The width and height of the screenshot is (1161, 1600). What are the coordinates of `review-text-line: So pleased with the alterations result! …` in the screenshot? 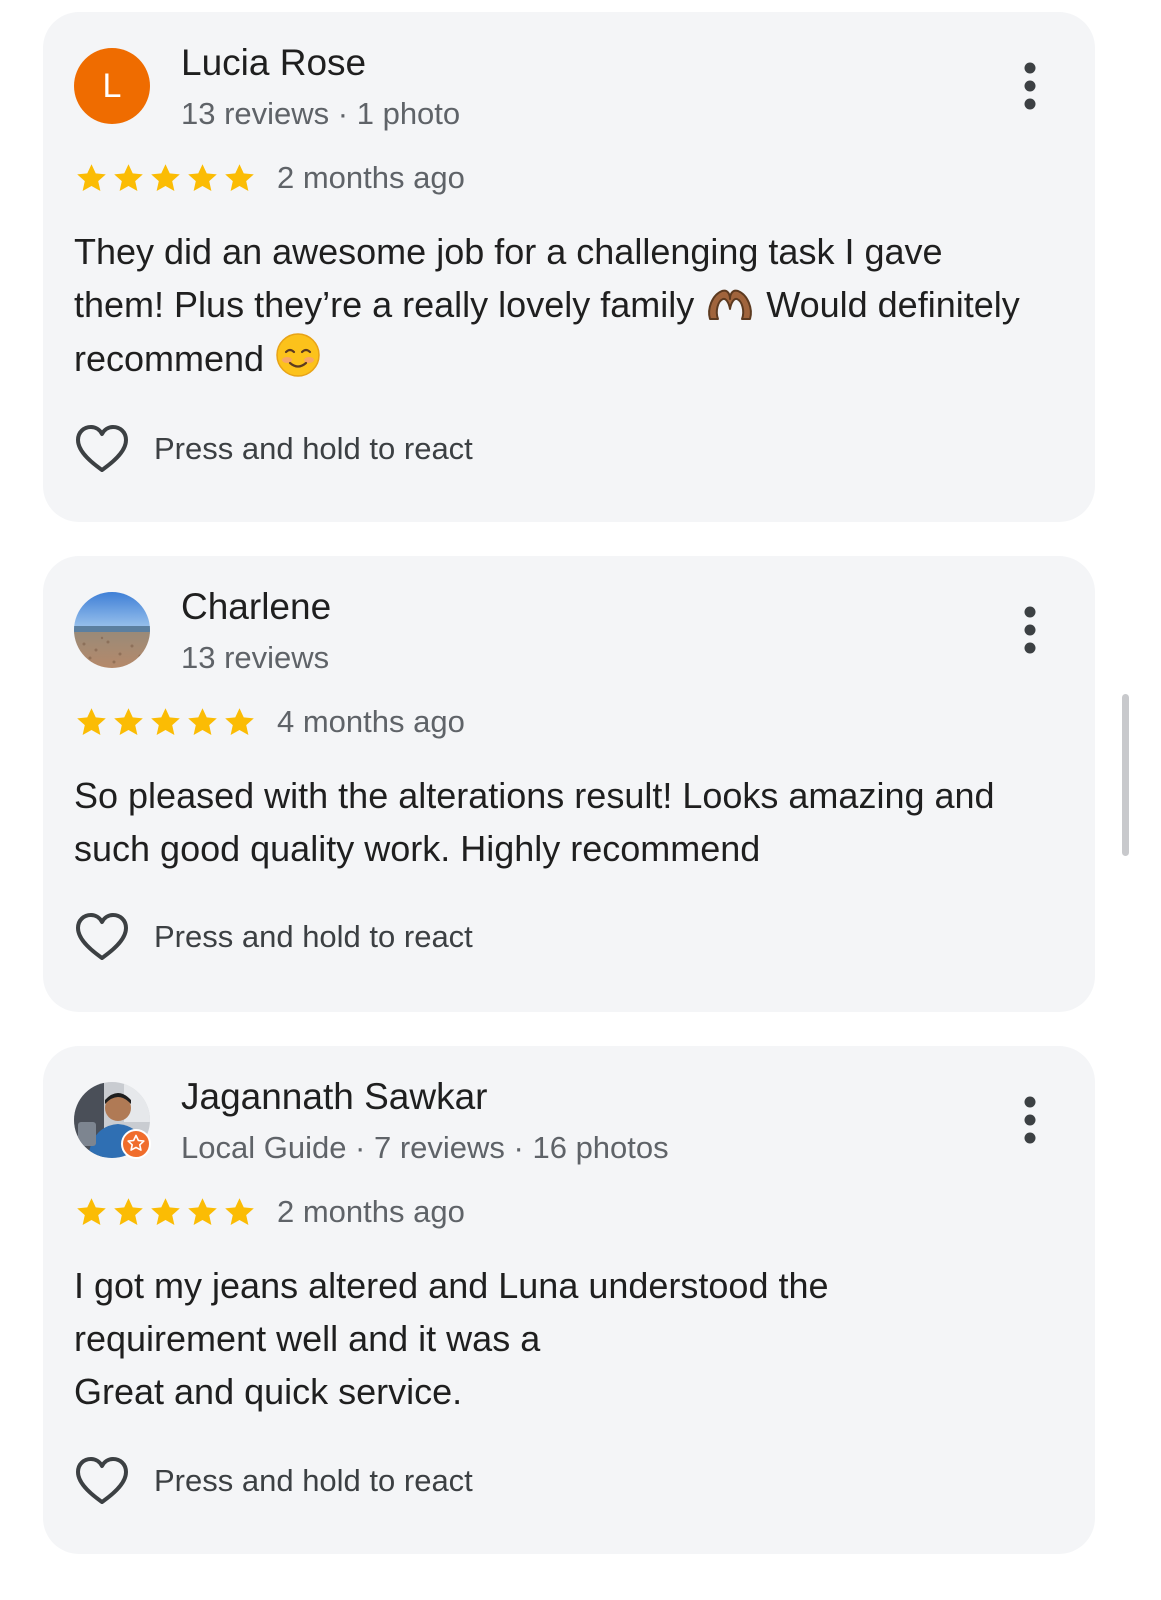 It's located at (534, 795).